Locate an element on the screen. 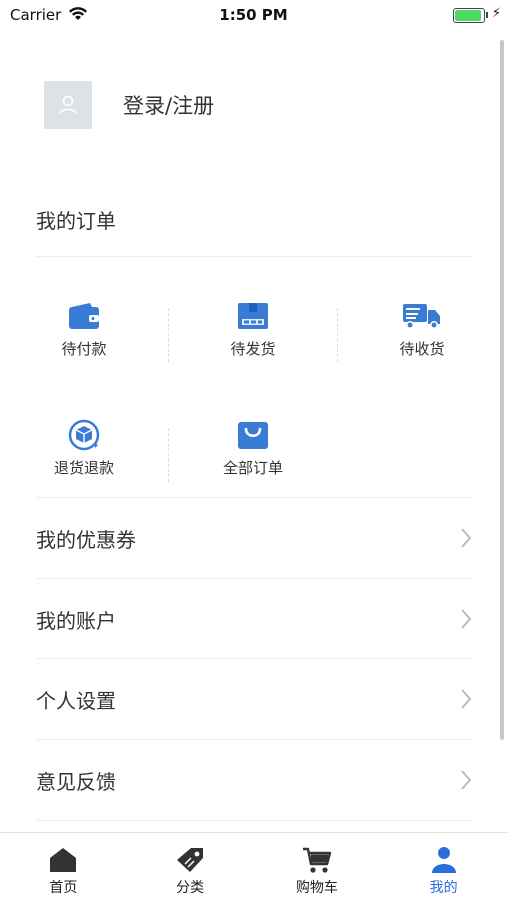 The width and height of the screenshot is (507, 901). order-all: 全部订单 is located at coordinates (253, 448).